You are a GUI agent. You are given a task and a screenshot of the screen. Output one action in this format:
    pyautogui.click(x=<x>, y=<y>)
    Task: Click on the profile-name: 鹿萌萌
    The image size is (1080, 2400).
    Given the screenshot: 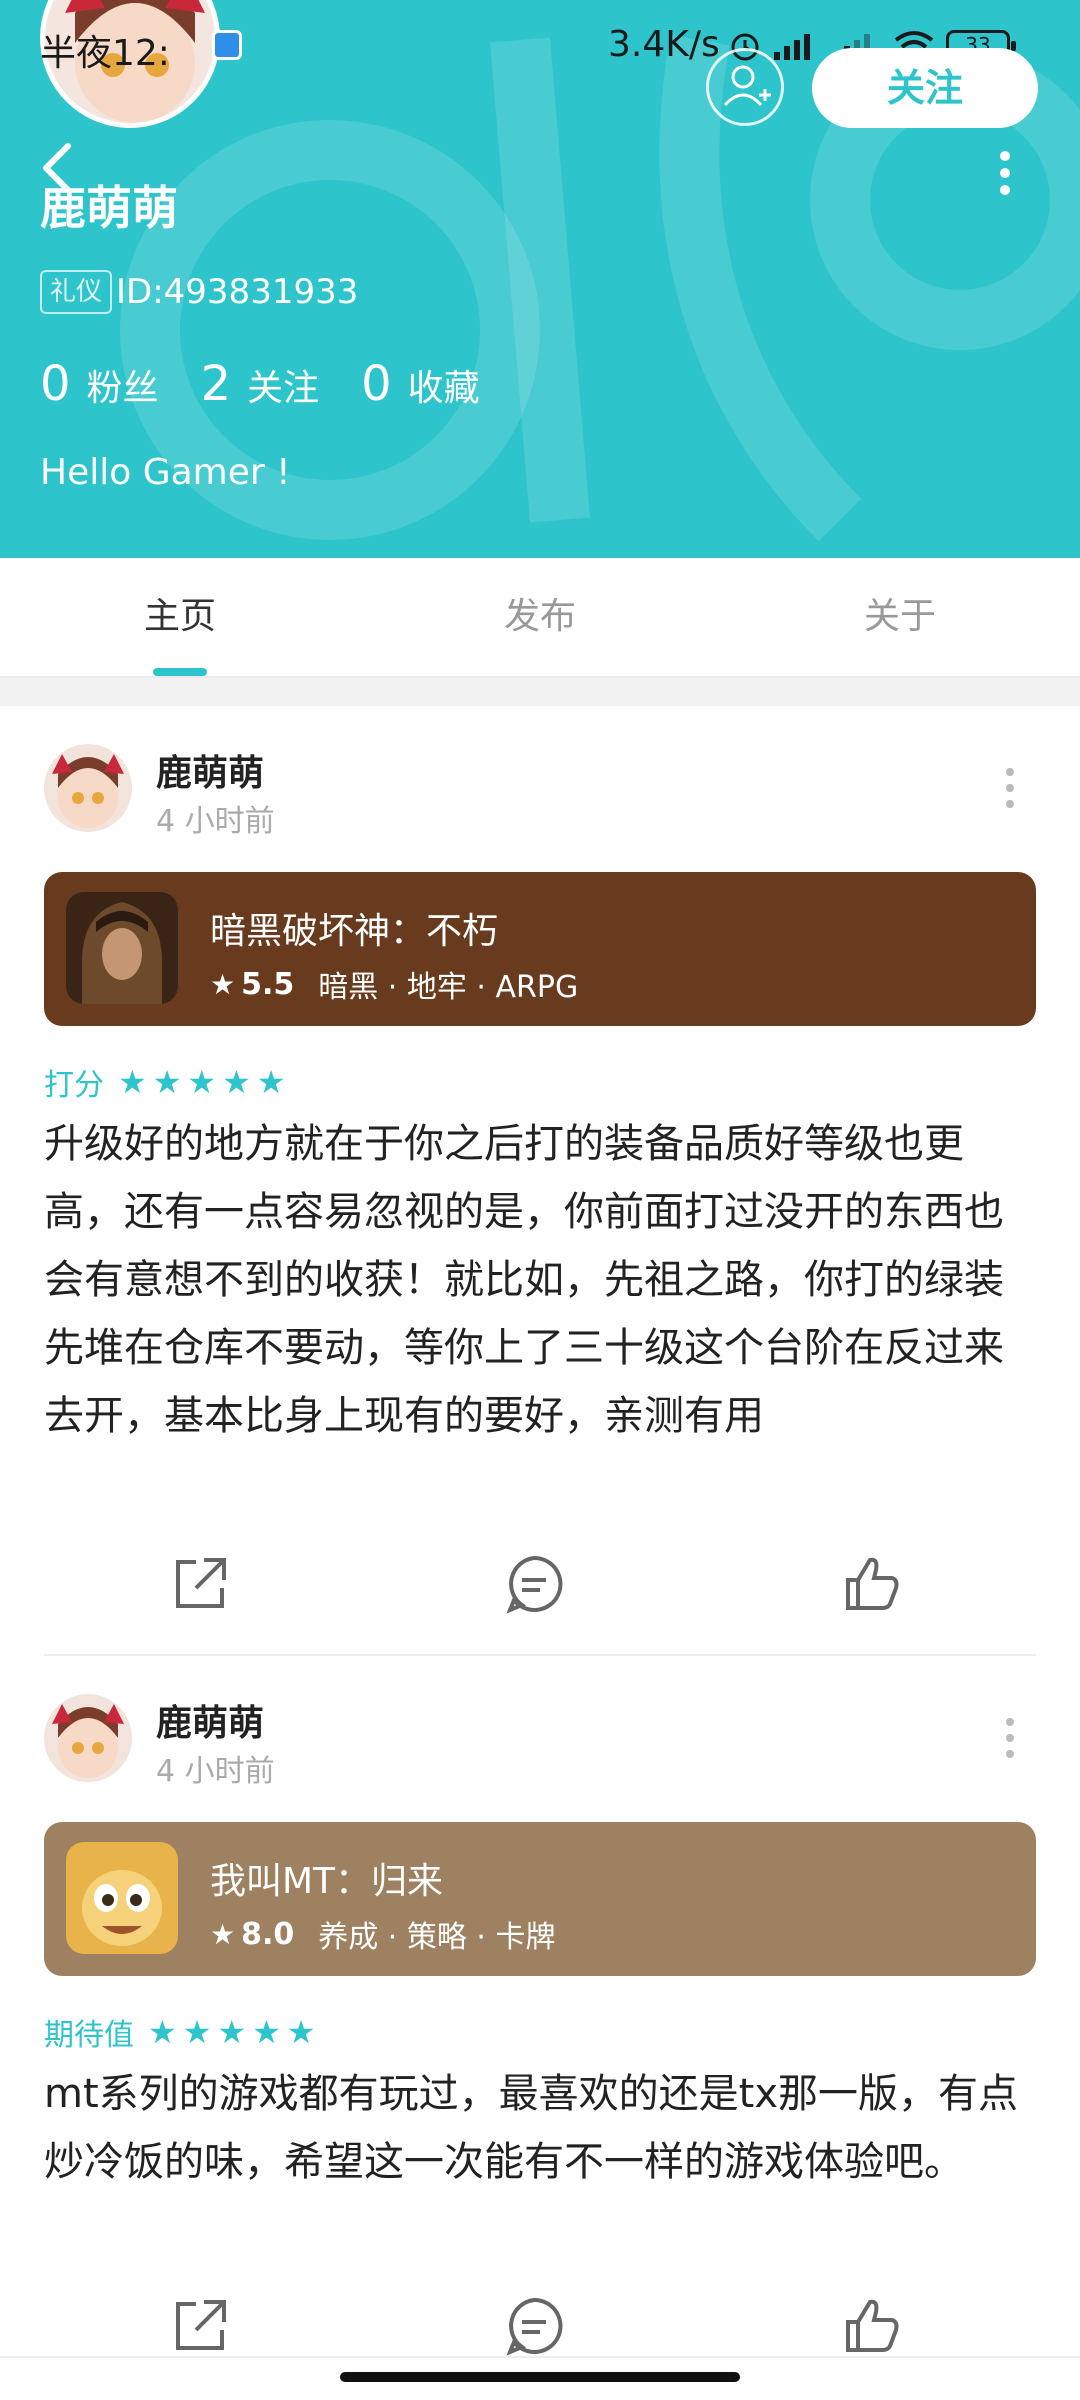 What is the action you would take?
    pyautogui.click(x=109, y=208)
    